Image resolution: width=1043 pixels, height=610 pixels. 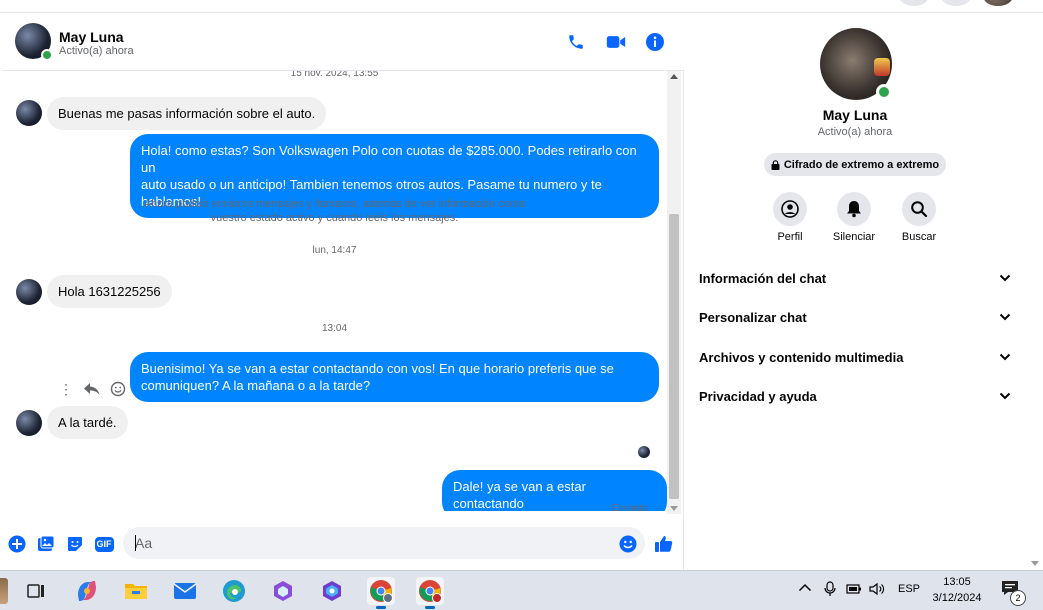 What do you see at coordinates (283, 591) in the screenshot?
I see `office-icon` at bounding box center [283, 591].